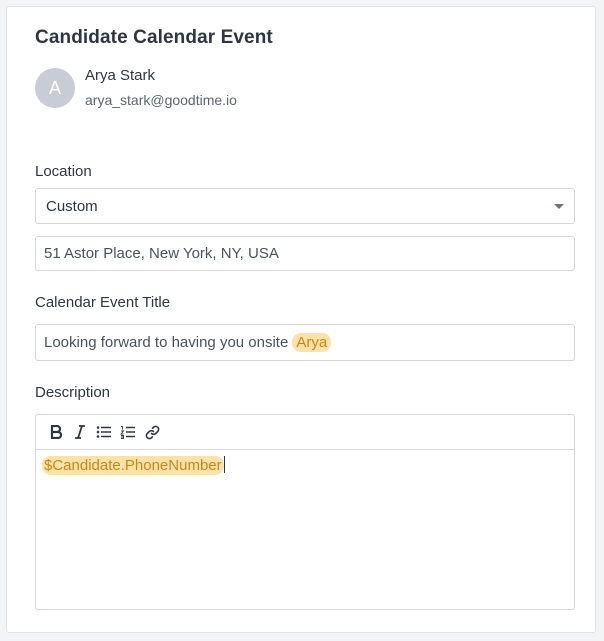  Describe the element at coordinates (161, 253) in the screenshot. I see `address-value: 51 Astor Place, New York, NY, USA` at that location.